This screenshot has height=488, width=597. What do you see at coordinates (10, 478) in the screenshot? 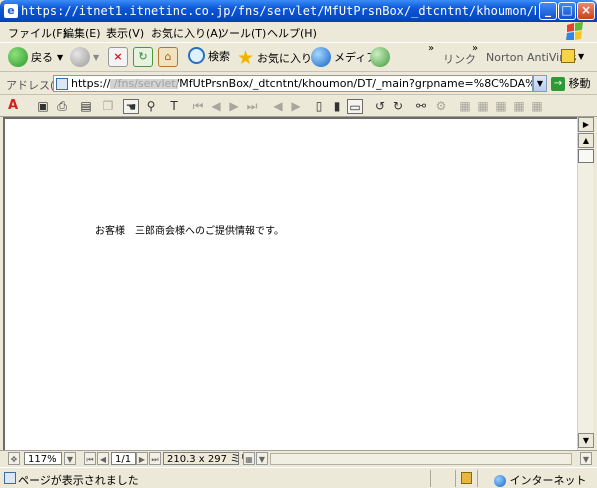
I see `page-icon` at bounding box center [10, 478].